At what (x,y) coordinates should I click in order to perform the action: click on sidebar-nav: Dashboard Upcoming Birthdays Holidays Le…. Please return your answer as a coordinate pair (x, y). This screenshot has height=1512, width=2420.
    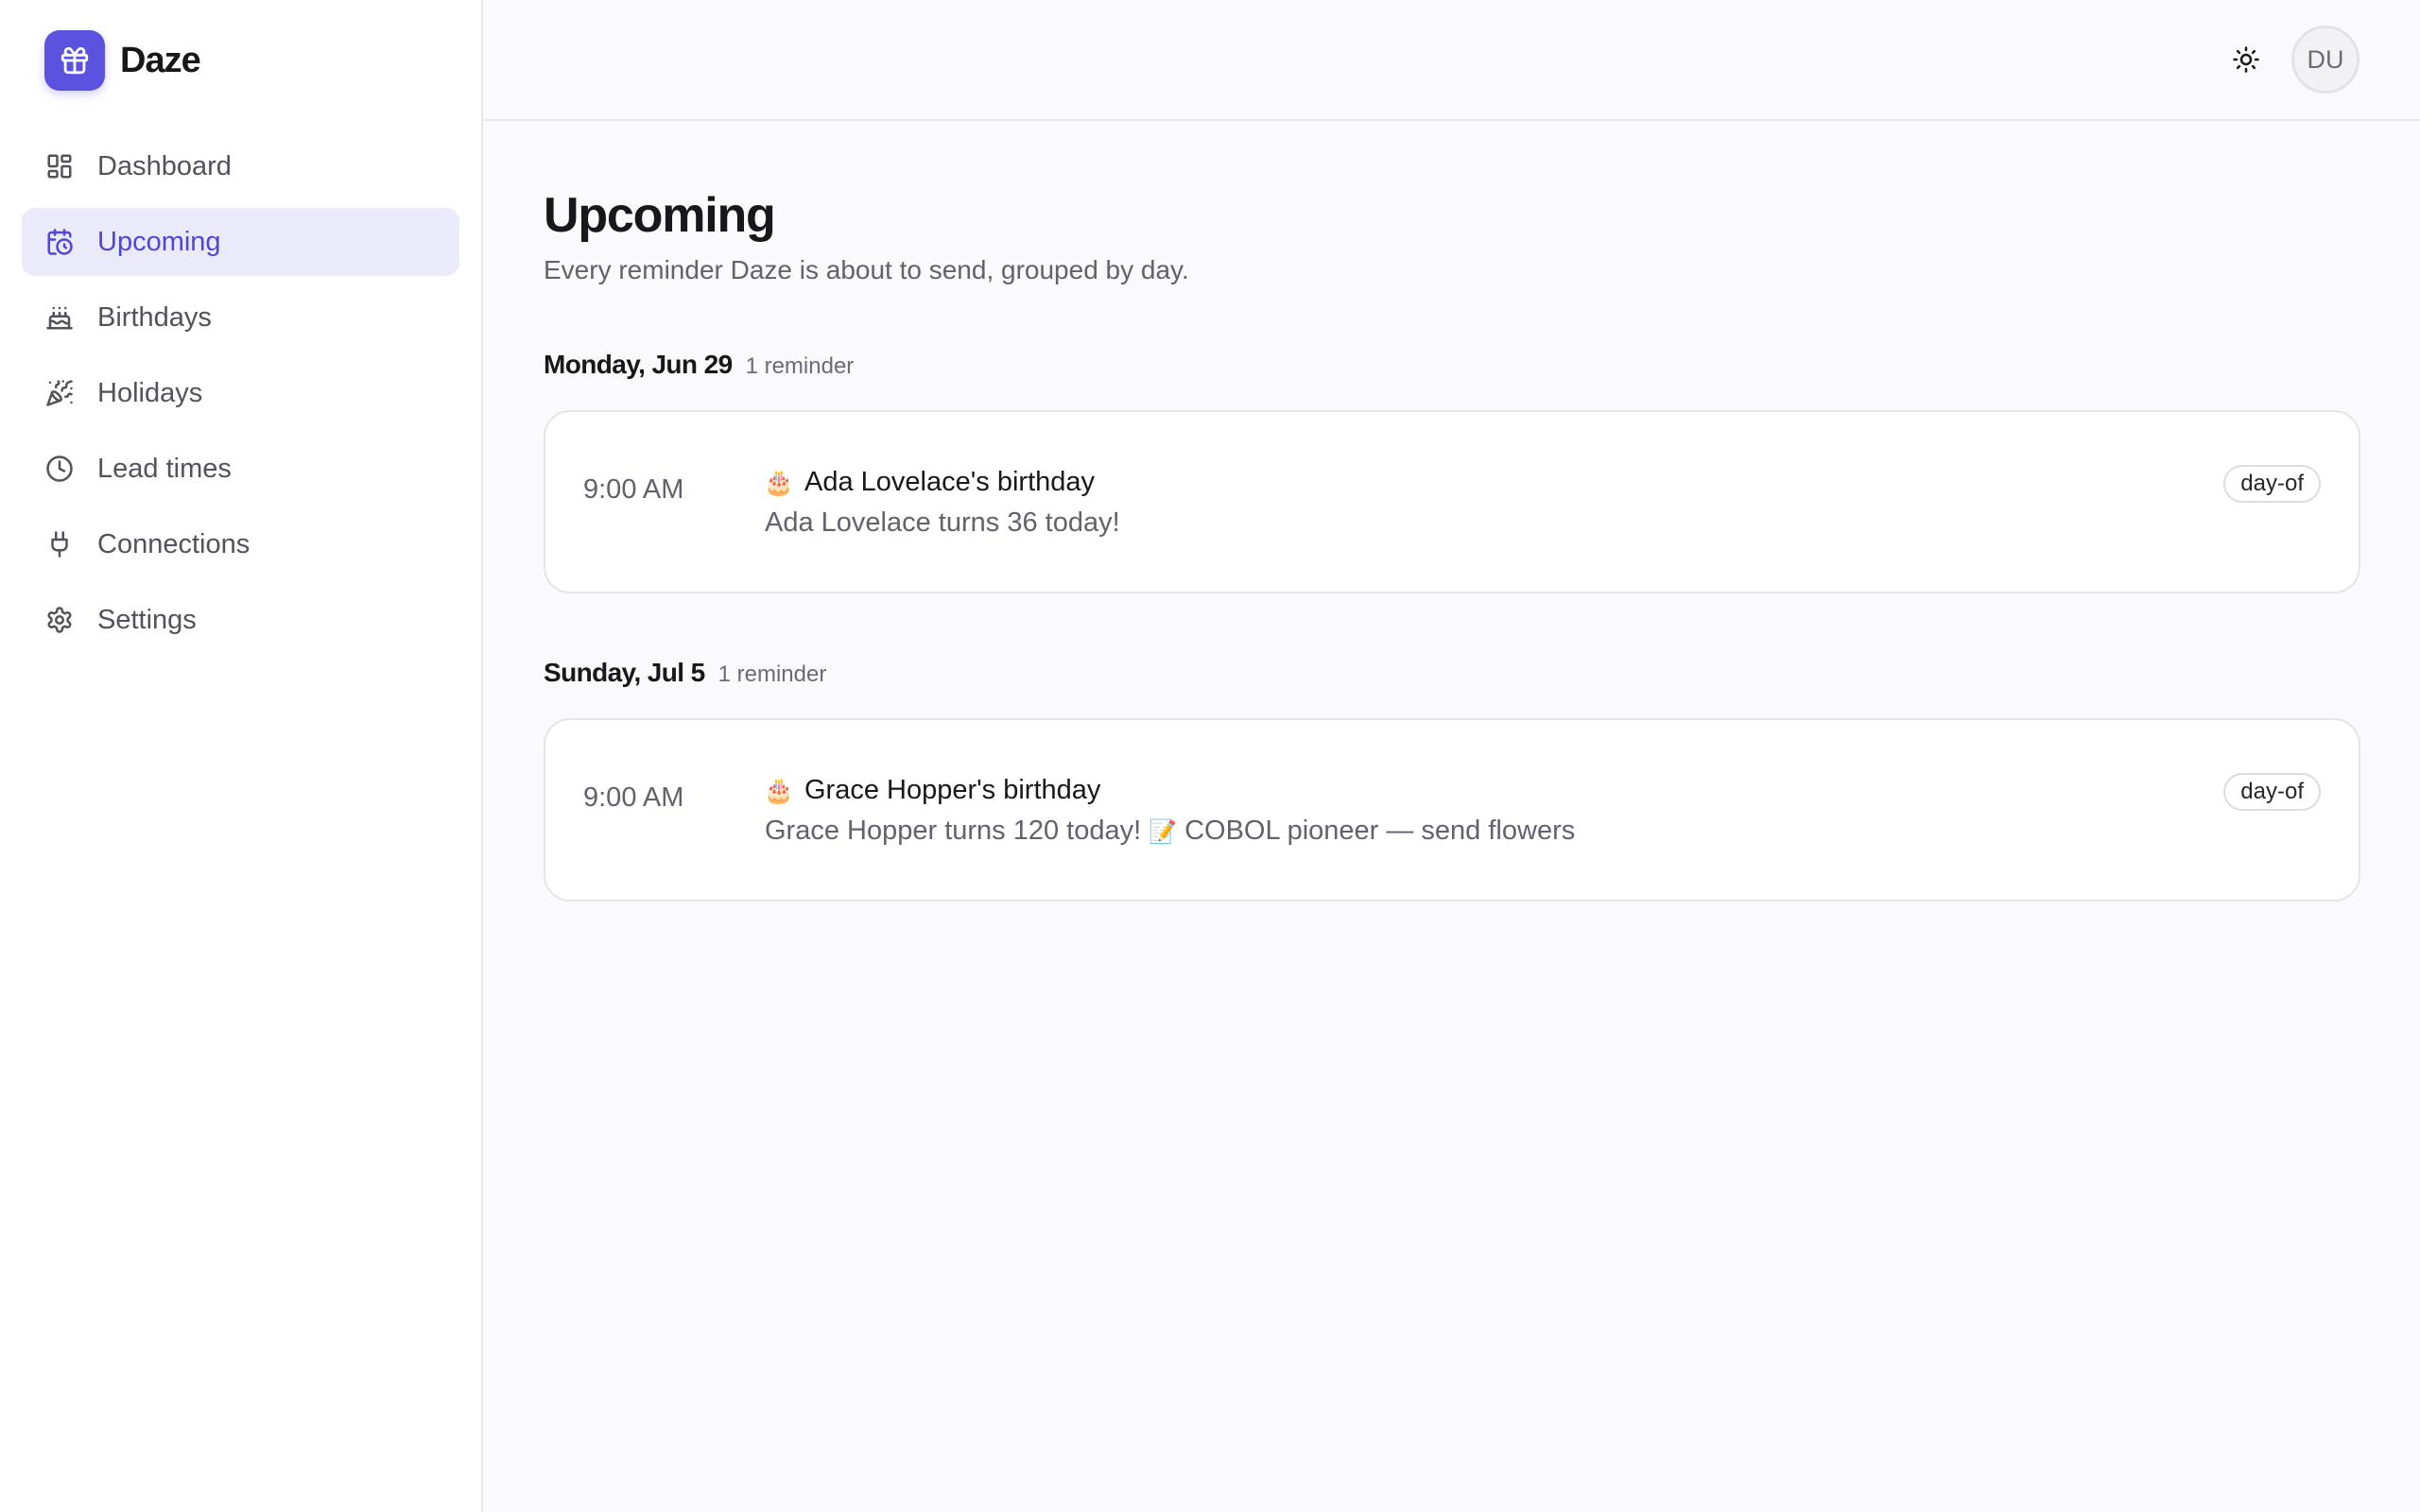
    Looking at the image, I should click on (241, 387).